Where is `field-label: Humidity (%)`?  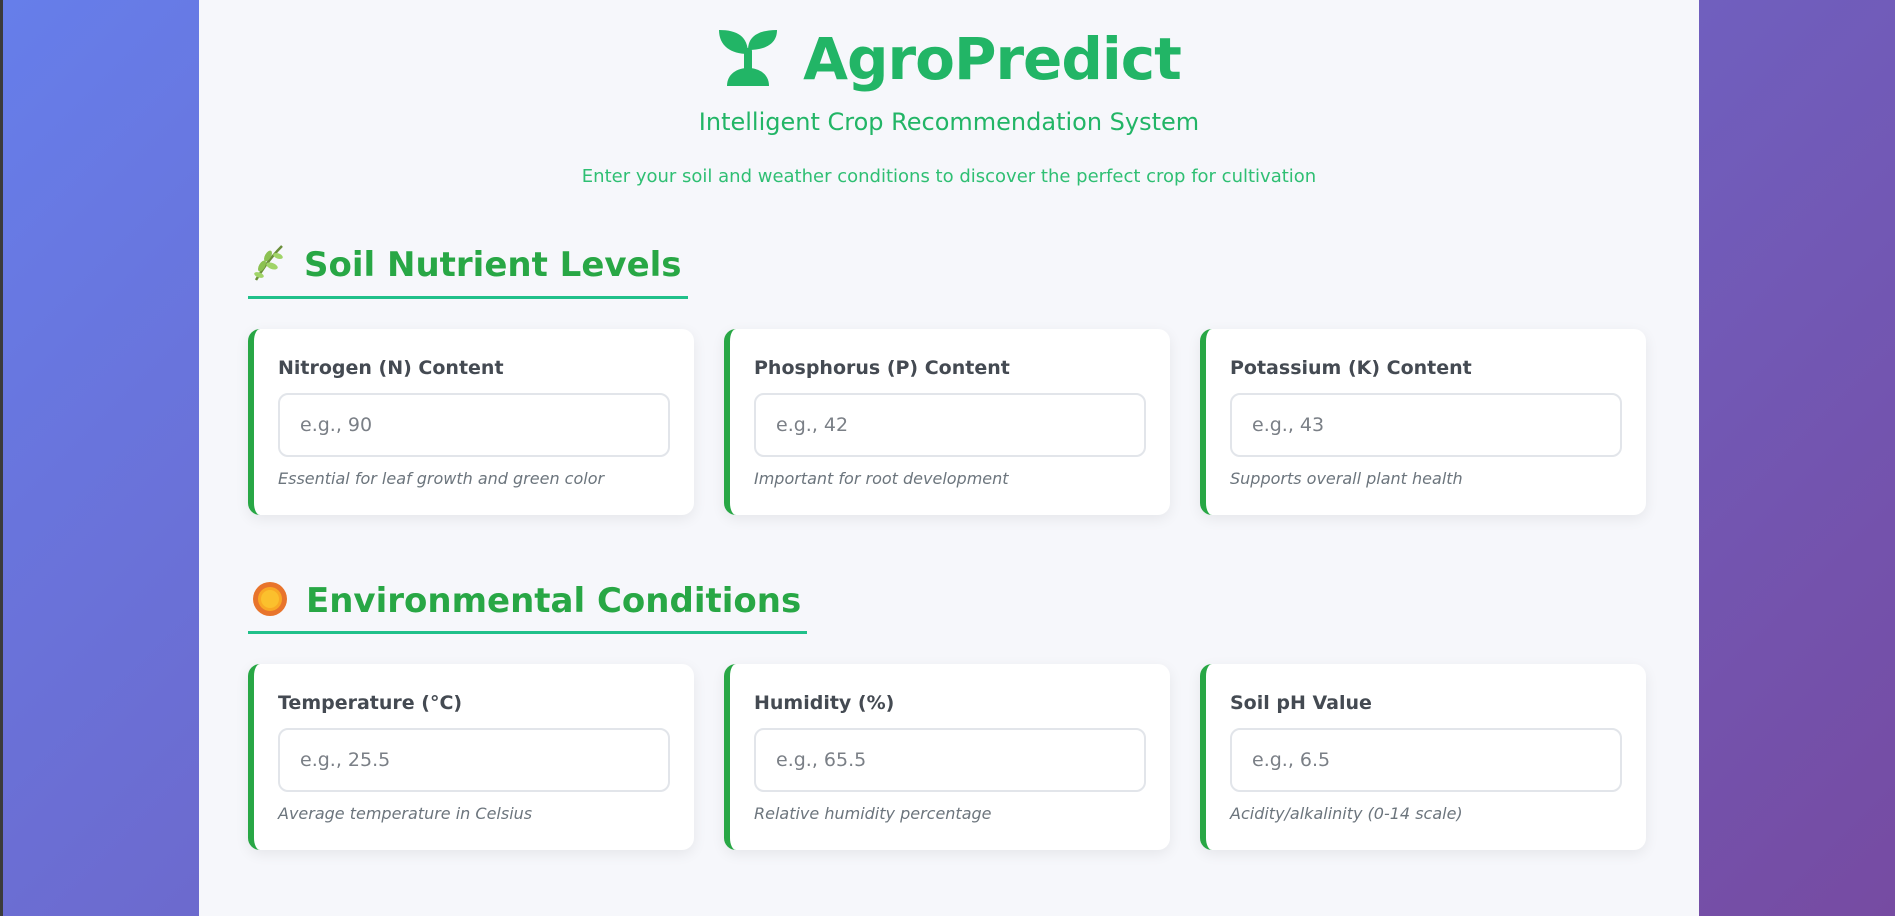
field-label: Humidity (%) is located at coordinates (824, 703).